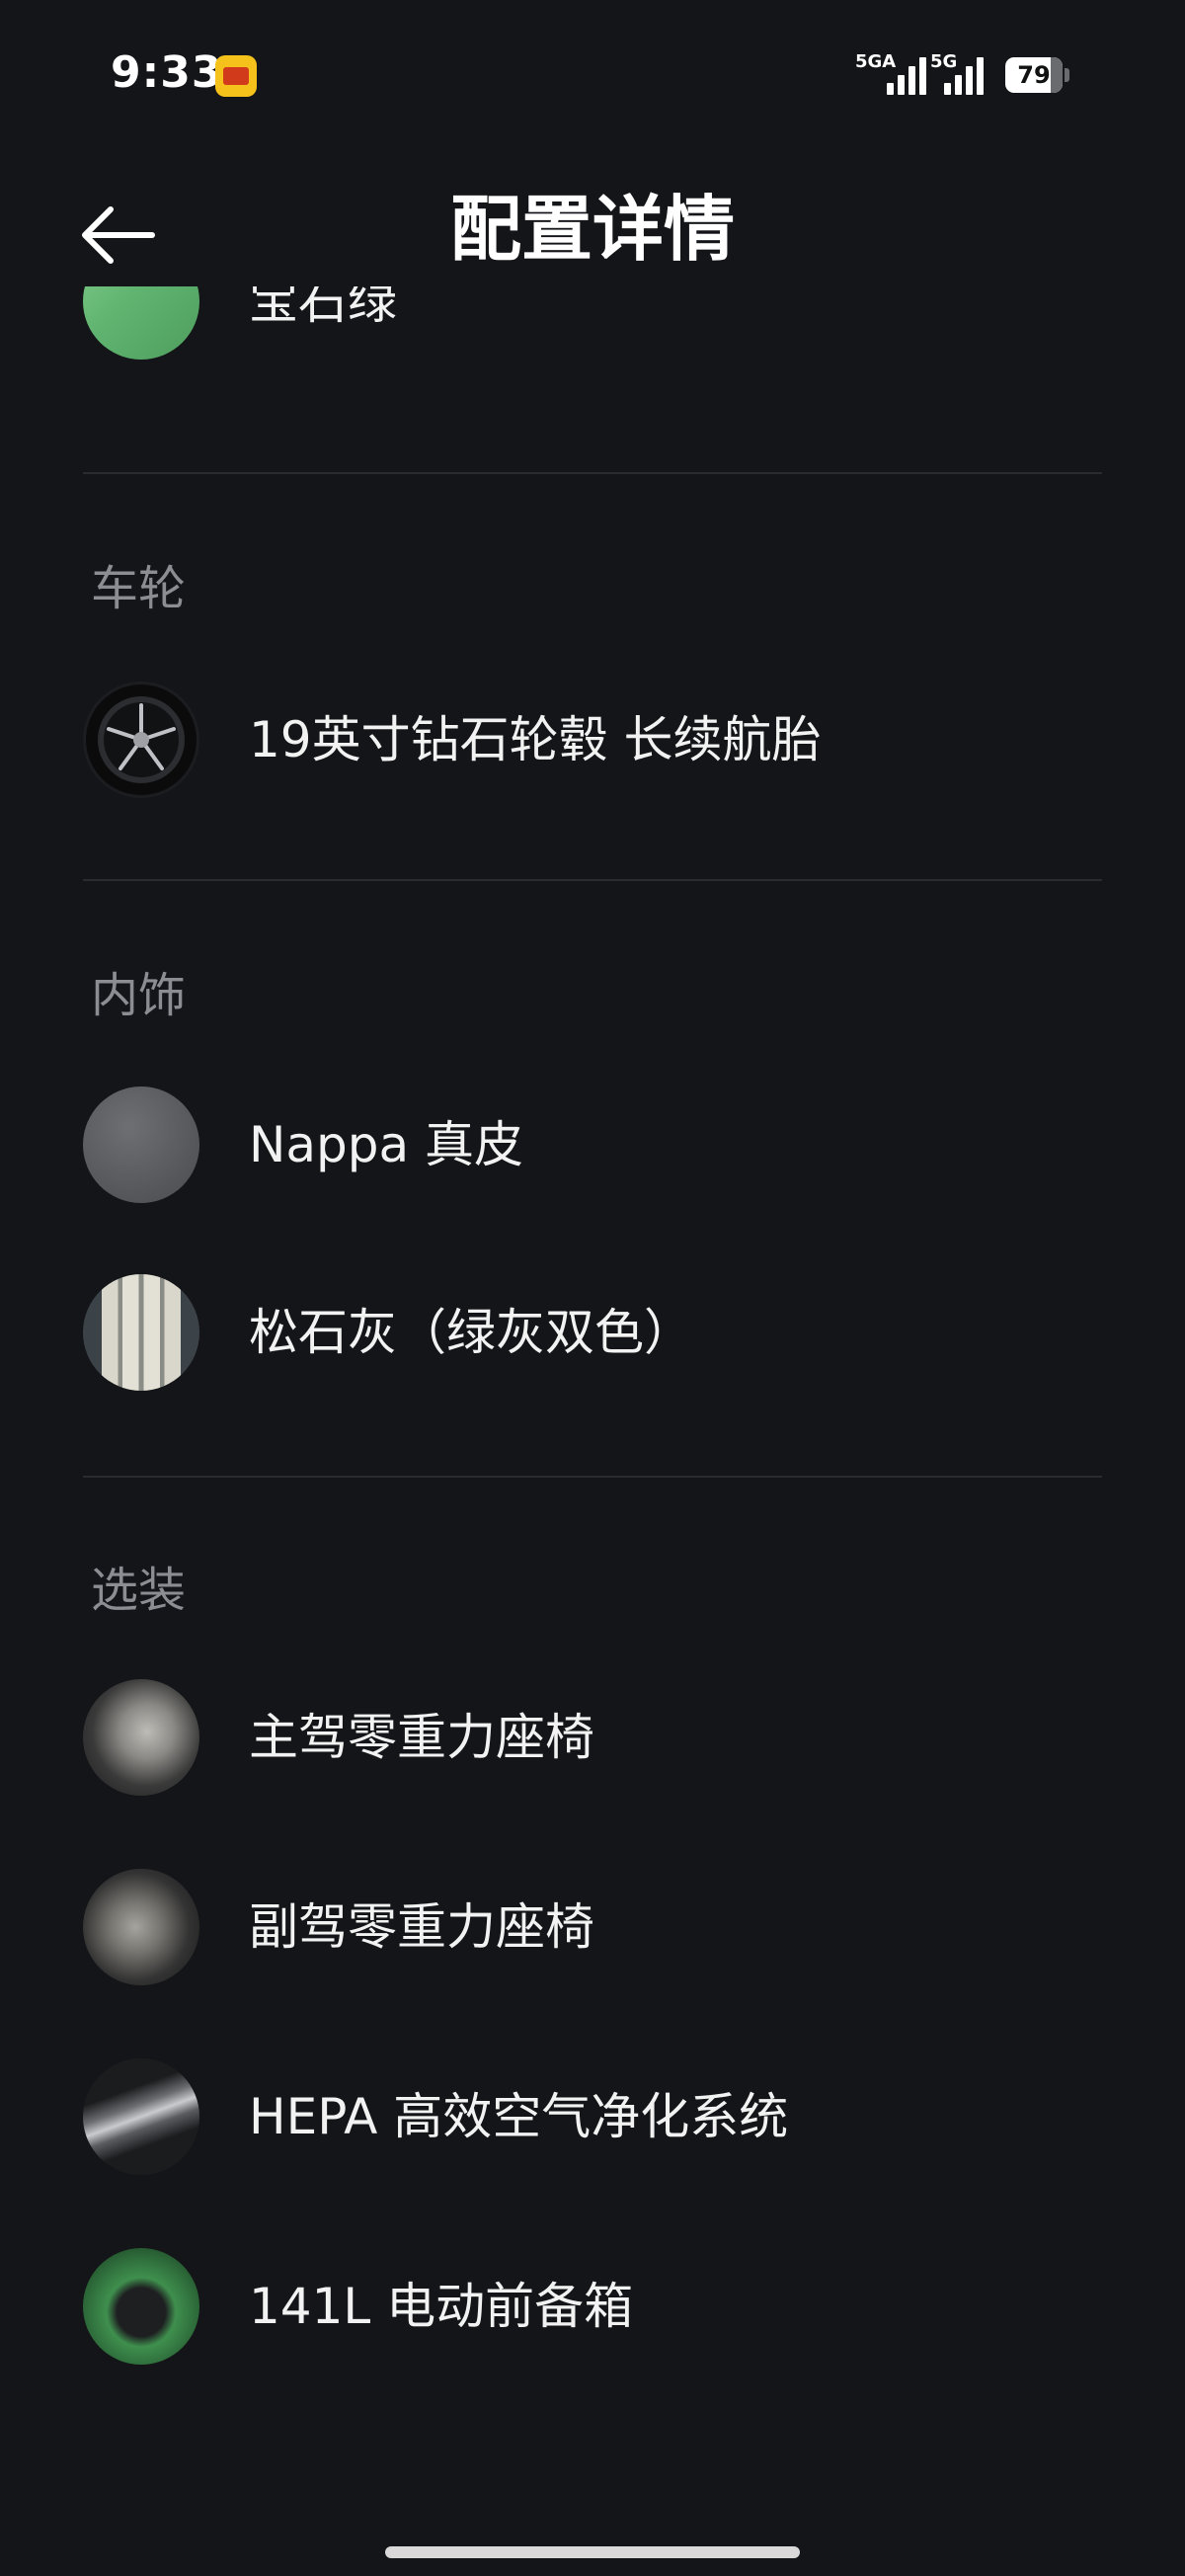 This screenshot has width=1185, height=2576. I want to click on option-label: HEPA 高效空气净化系统, so click(519, 2116).